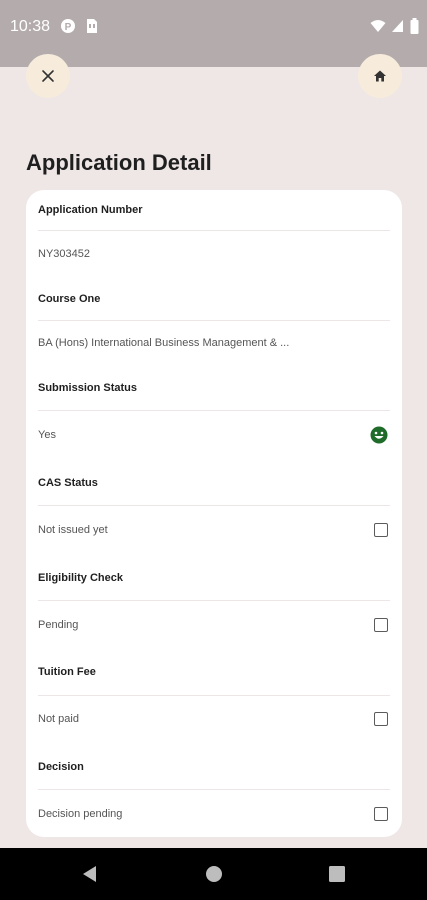 The width and height of the screenshot is (427, 900). I want to click on label-submission-status: Submission Status, so click(214, 388).